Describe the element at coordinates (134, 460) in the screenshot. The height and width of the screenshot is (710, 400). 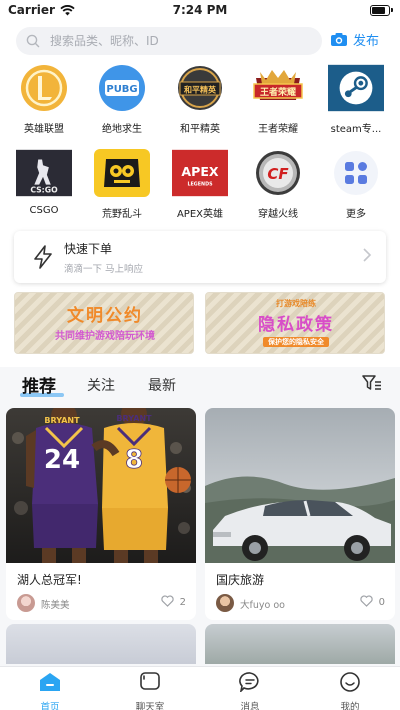
I see `jersey-number-right: 8` at that location.